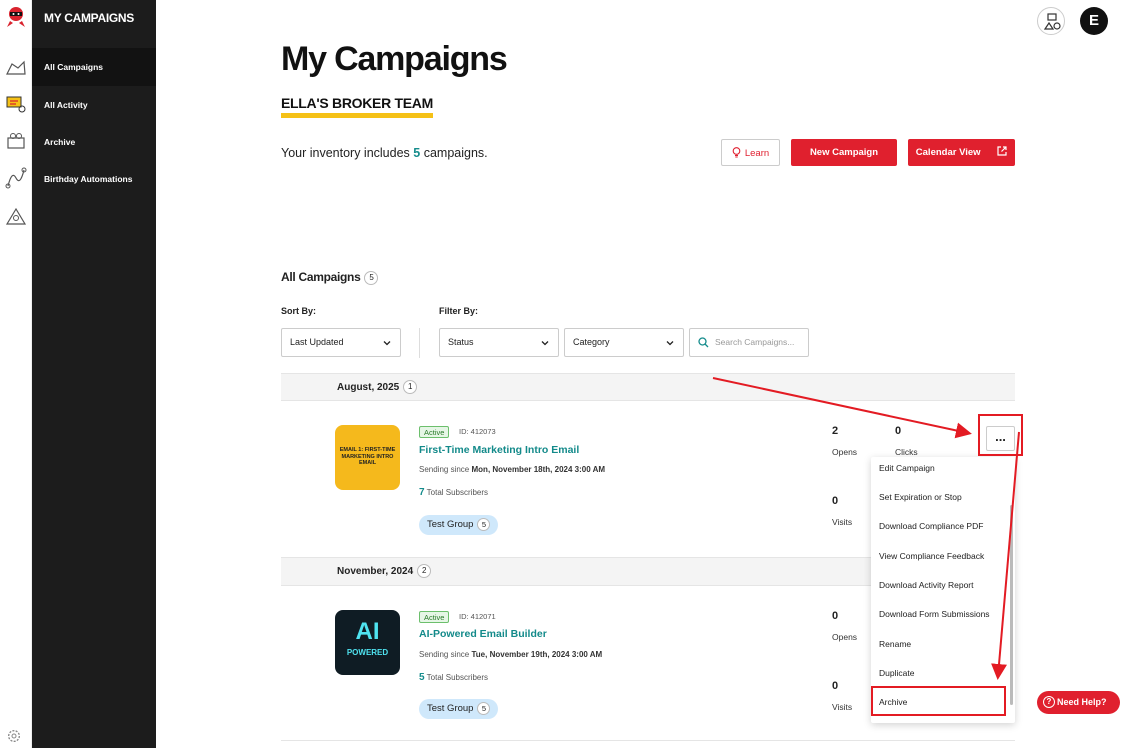  Describe the element at coordinates (1078, 702) in the screenshot. I see `need-help-button: ? Need Help?` at that location.